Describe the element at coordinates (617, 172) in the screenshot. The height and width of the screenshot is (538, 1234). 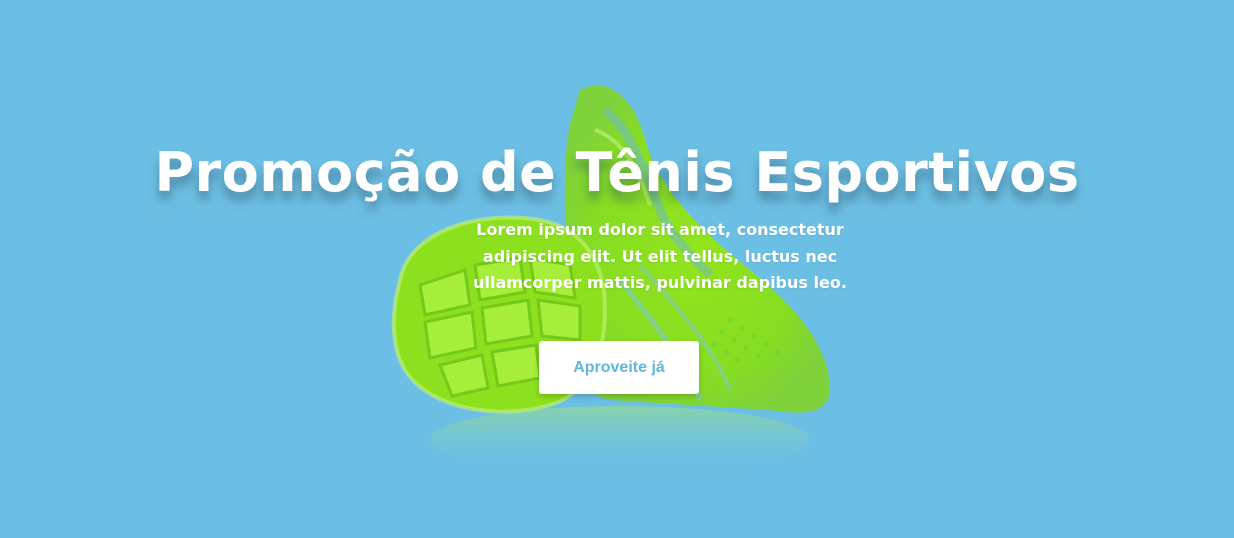
I see `hero-headline: Promoção de Tênis Esportivos` at that location.